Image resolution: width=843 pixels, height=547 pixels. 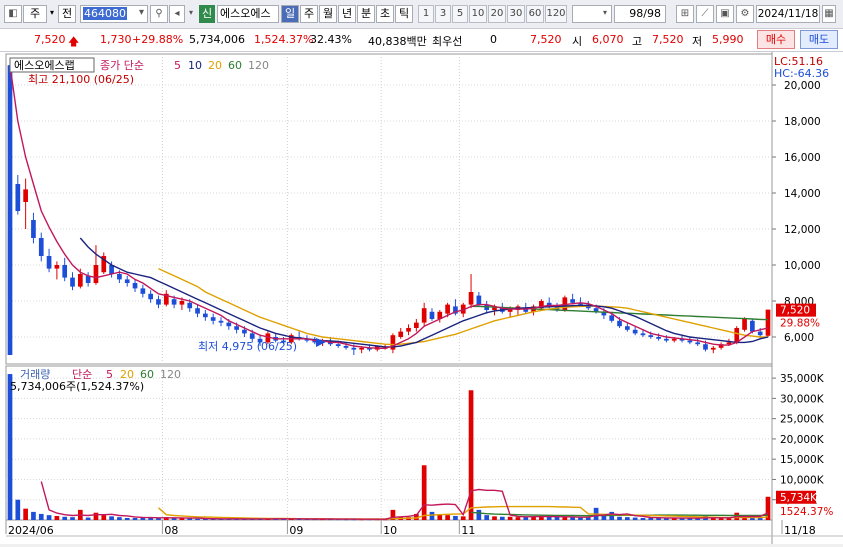 I want to click on period-tab-5: 초, so click(x=385, y=14).